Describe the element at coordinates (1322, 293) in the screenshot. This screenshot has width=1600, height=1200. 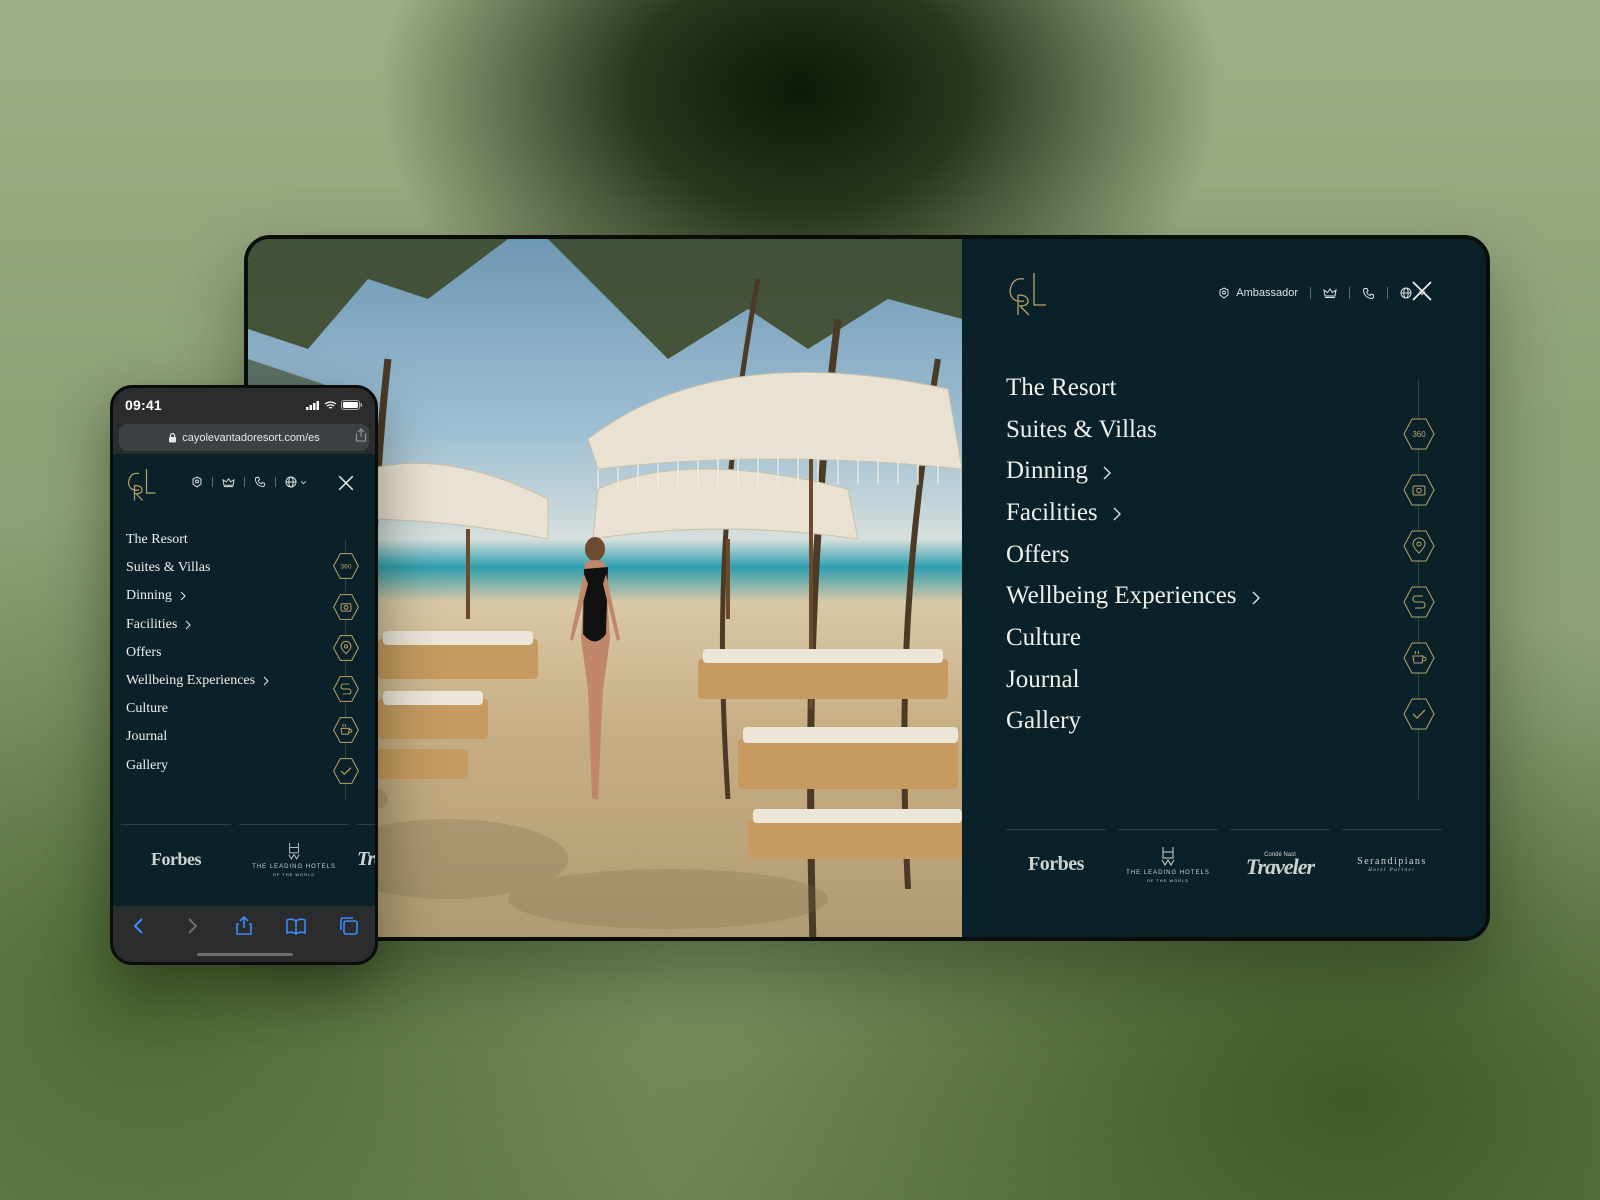
I see `utility-bar: Ambassador` at that location.